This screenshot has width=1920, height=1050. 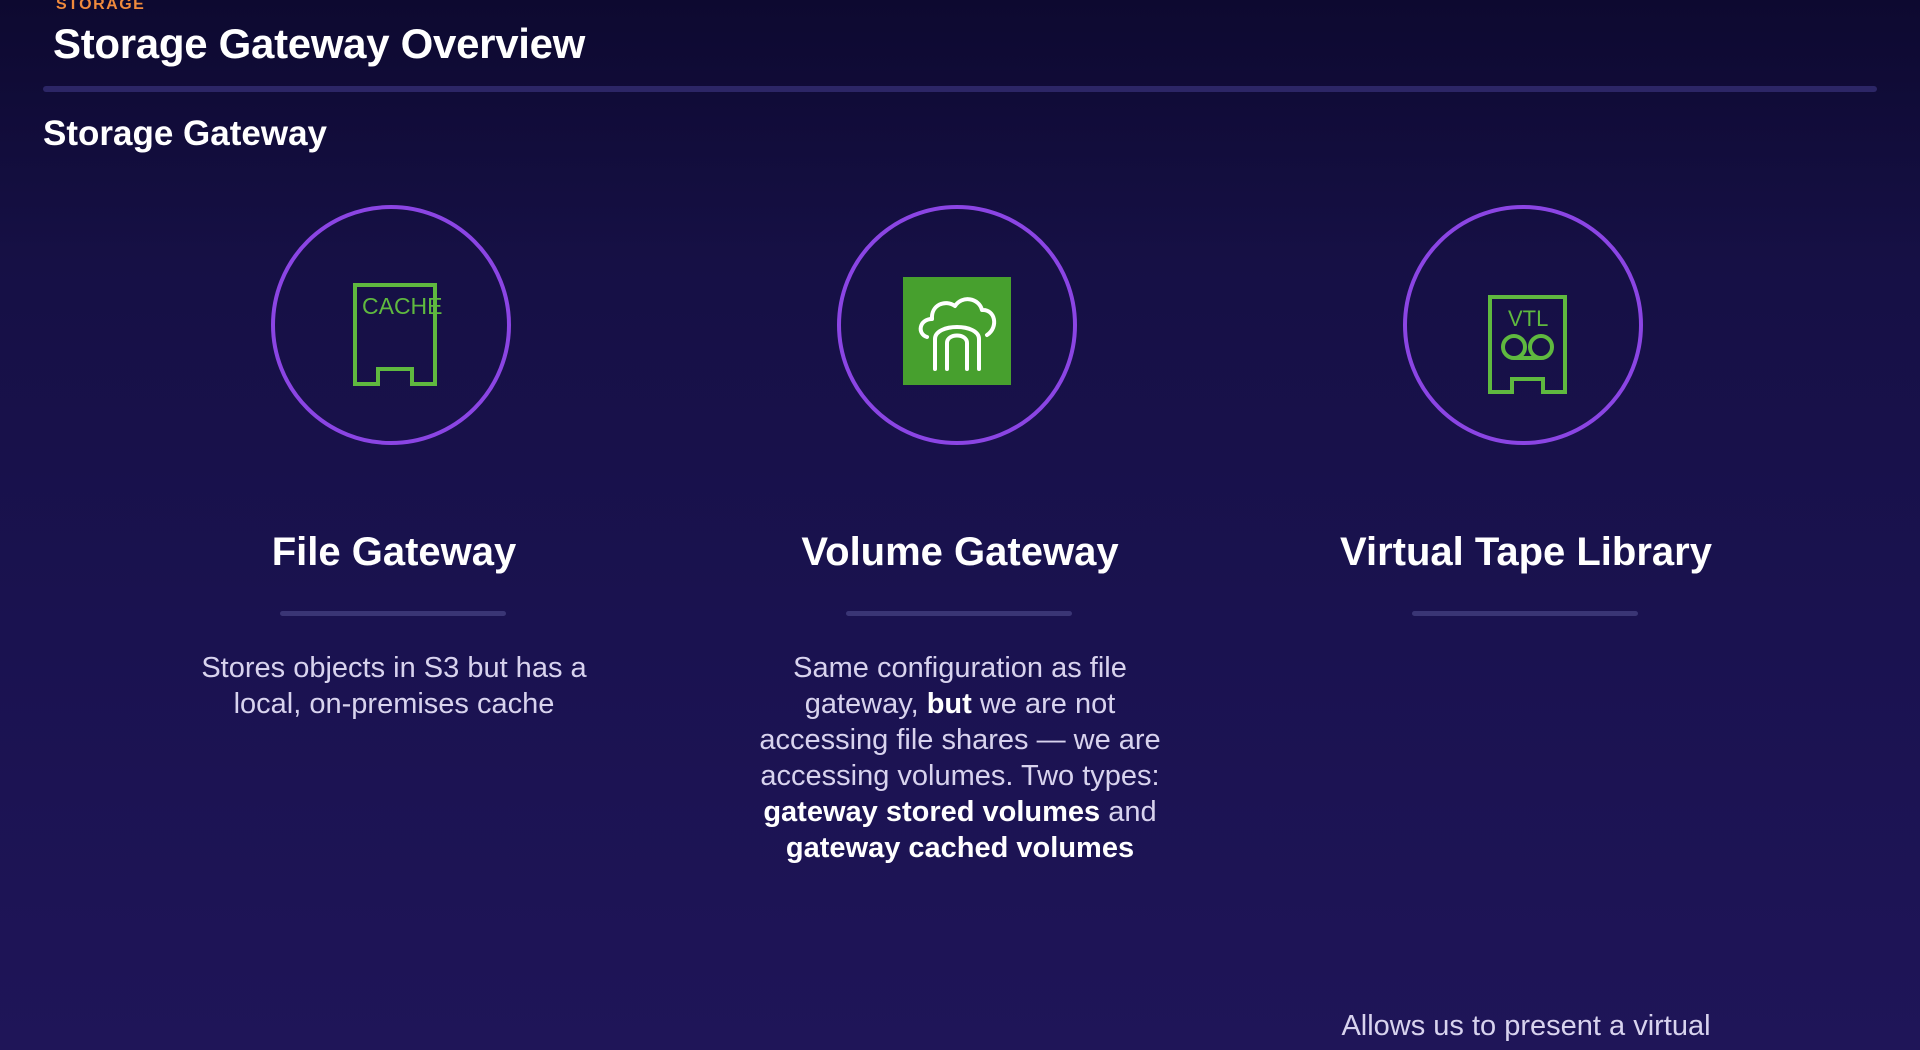 What do you see at coordinates (402, 306) in the screenshot?
I see `cache-icon-label: CACHE` at bounding box center [402, 306].